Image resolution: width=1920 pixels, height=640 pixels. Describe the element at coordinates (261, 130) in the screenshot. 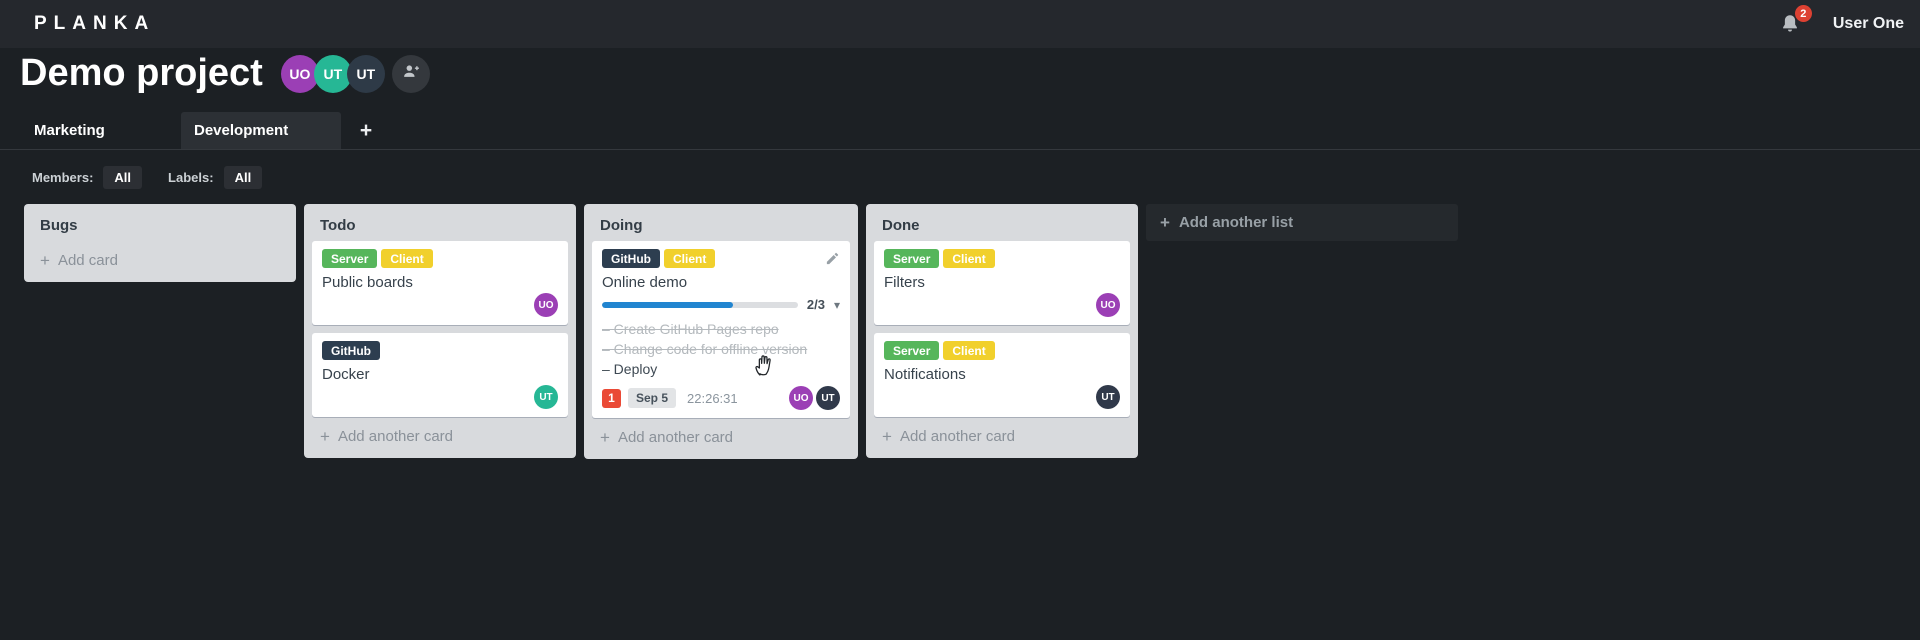

I see `tab-development: Development` at that location.